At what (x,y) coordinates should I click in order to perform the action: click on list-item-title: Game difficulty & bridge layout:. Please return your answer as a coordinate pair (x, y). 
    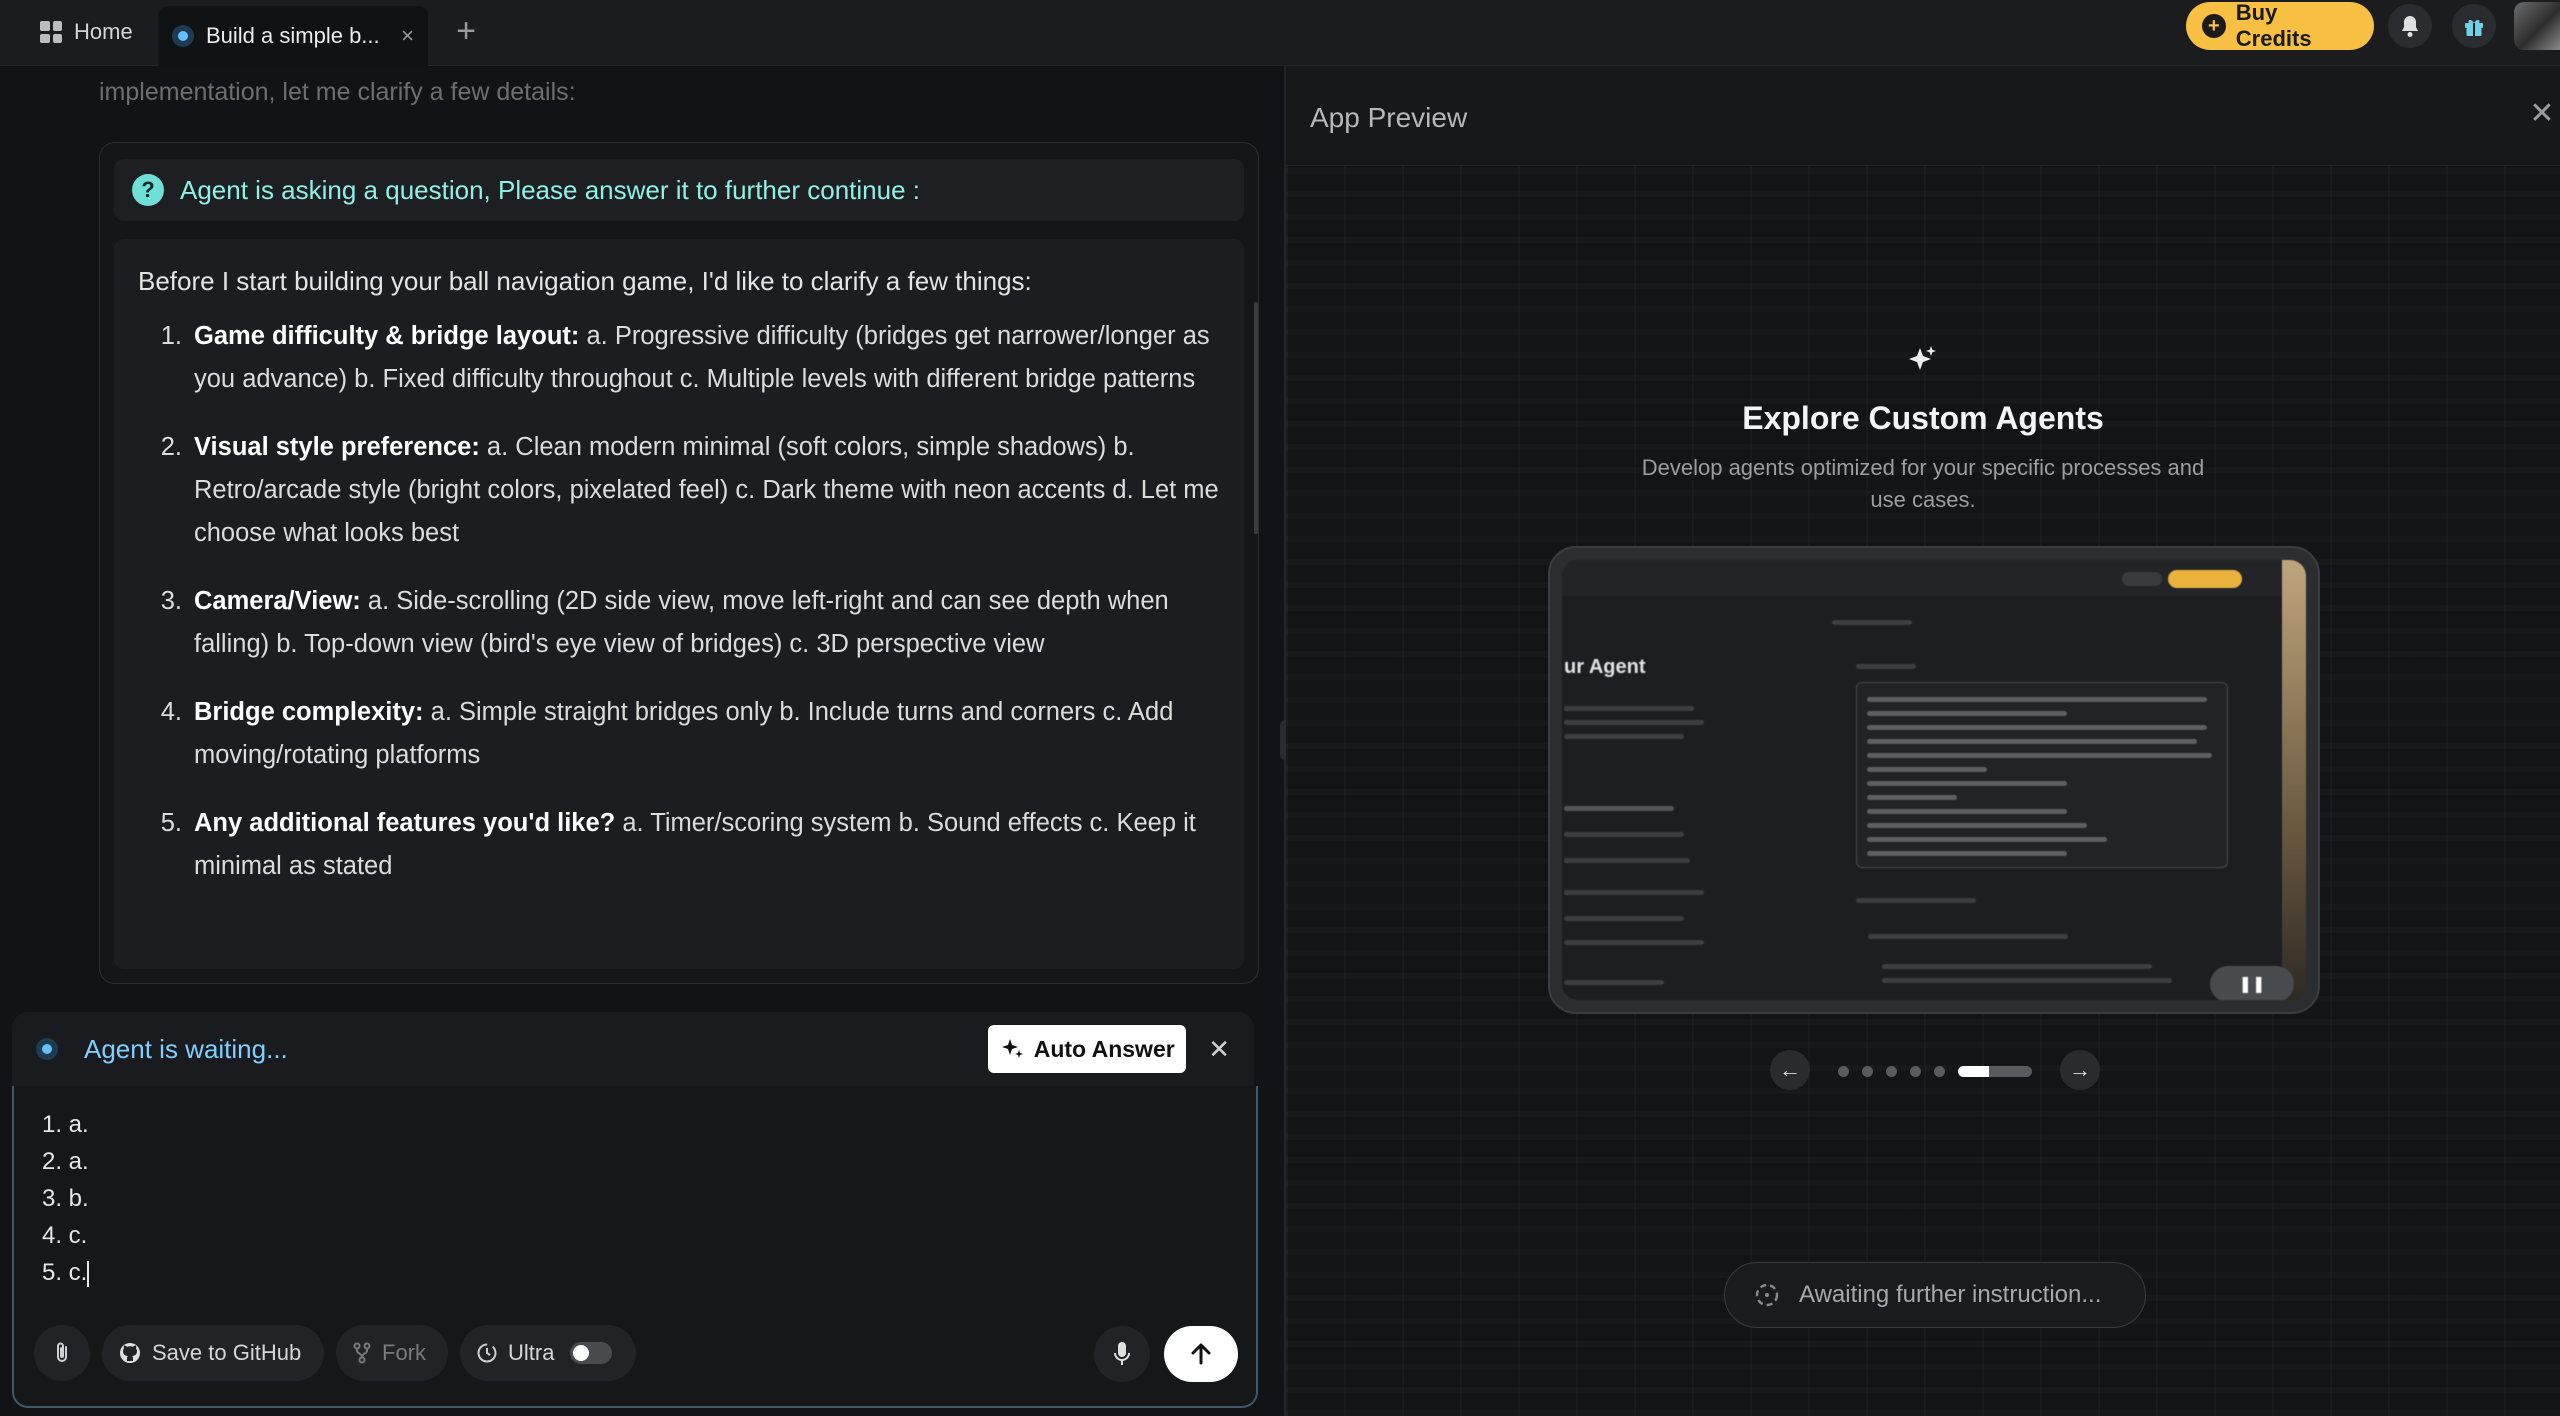
    Looking at the image, I should click on (387, 336).